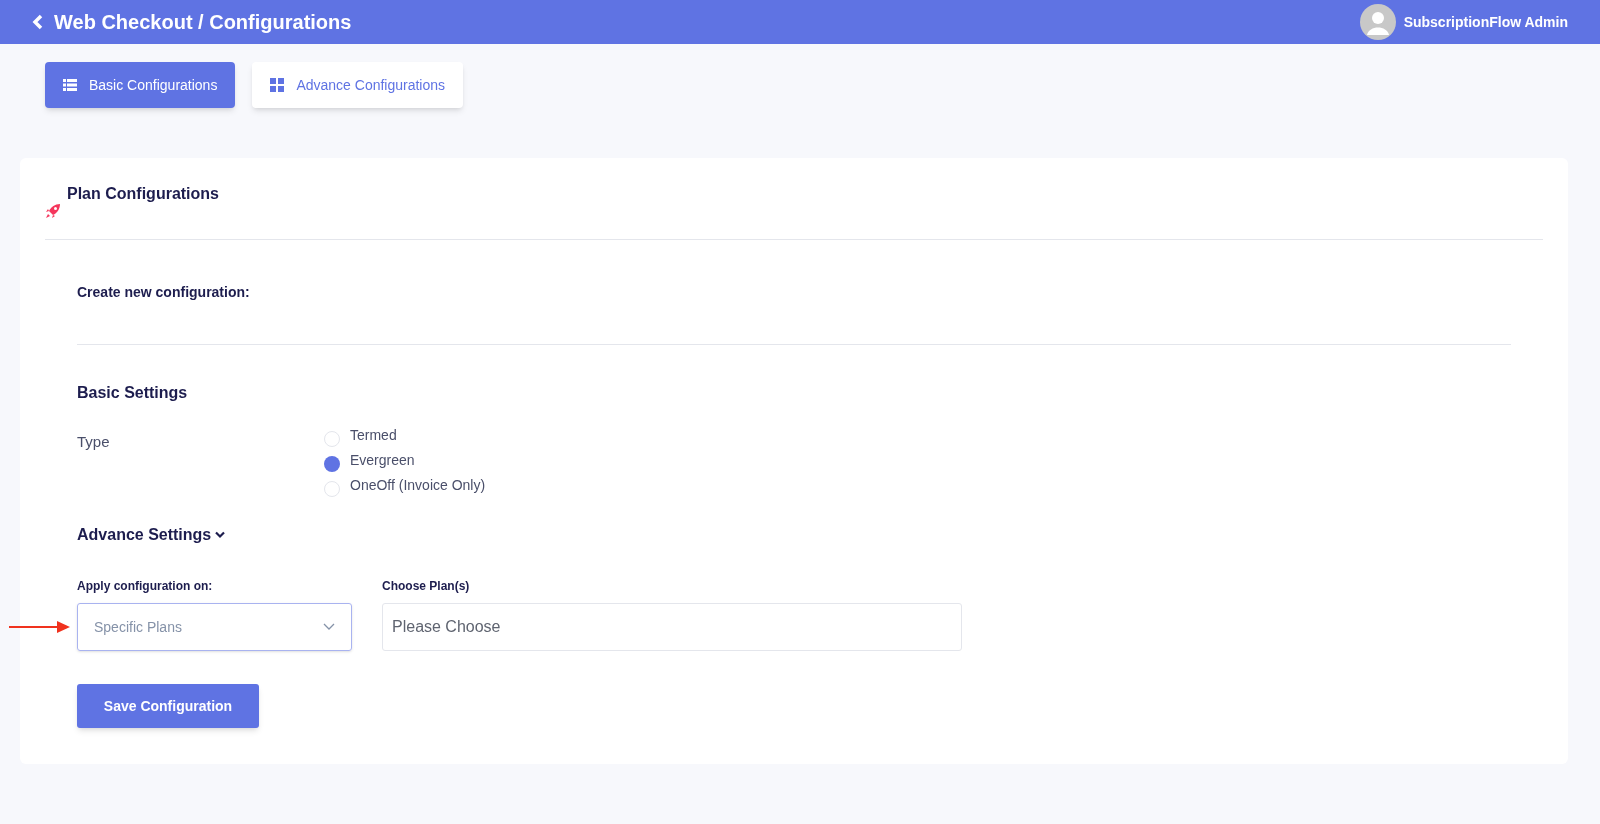 This screenshot has width=1600, height=824. Describe the element at coordinates (418, 485) in the screenshot. I see `radio-label: OneOff (Invoice Only)` at that location.